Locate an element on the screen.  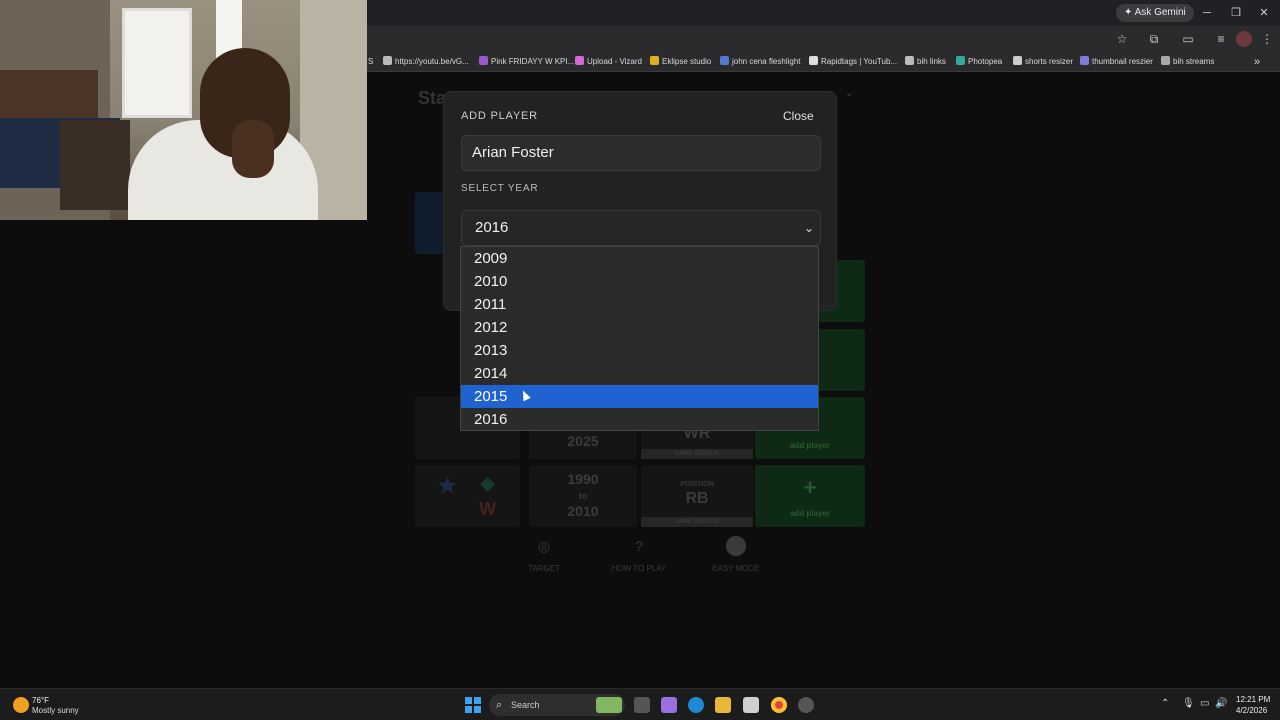
ask-gemini-button: ✦ Ask Gemini is located at coordinates (1155, 13).